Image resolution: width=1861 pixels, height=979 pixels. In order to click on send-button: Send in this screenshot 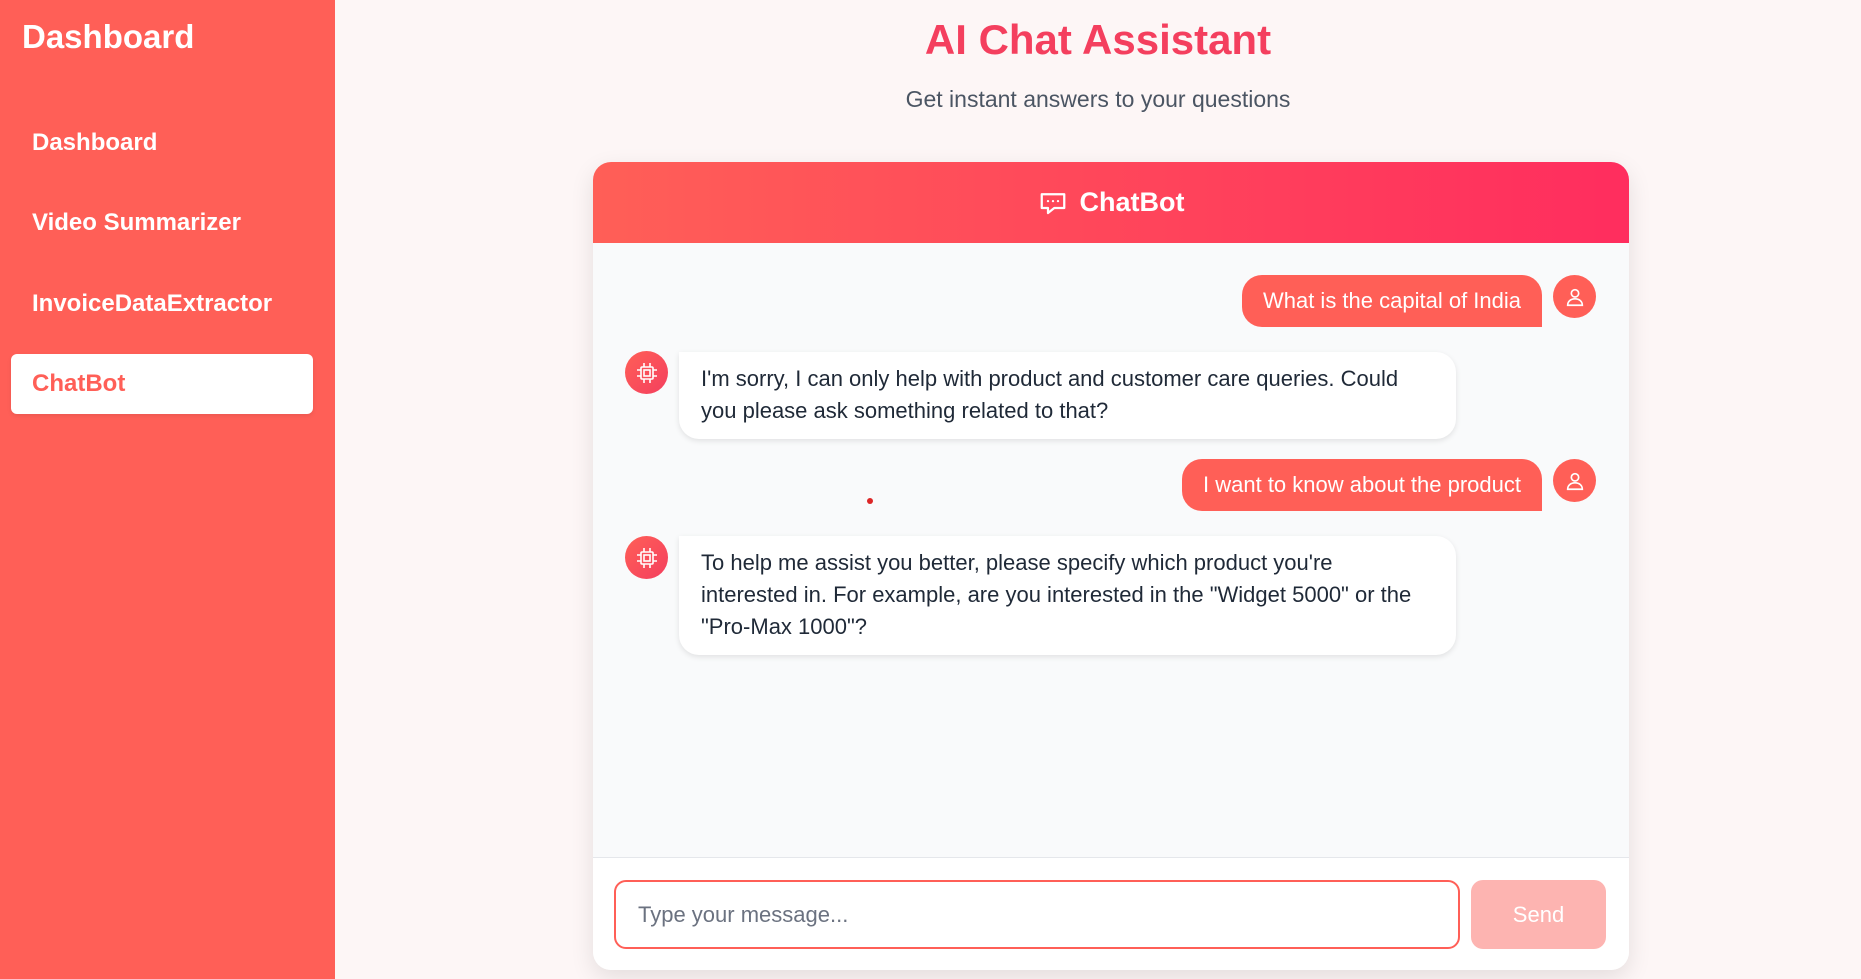, I will do `click(1538, 914)`.